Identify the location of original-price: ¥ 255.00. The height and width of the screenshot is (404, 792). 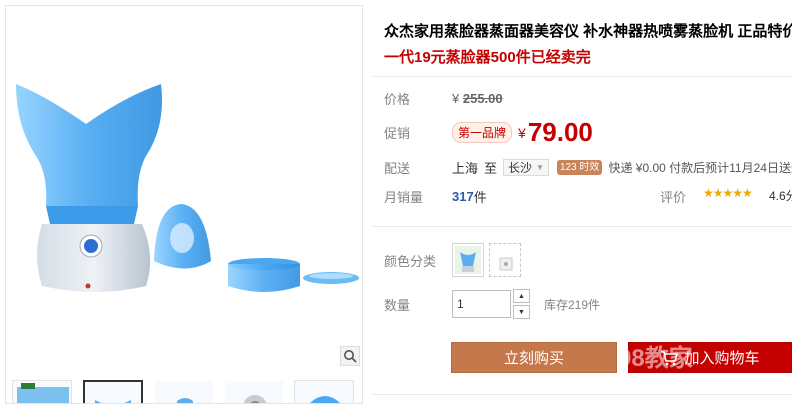
(477, 98).